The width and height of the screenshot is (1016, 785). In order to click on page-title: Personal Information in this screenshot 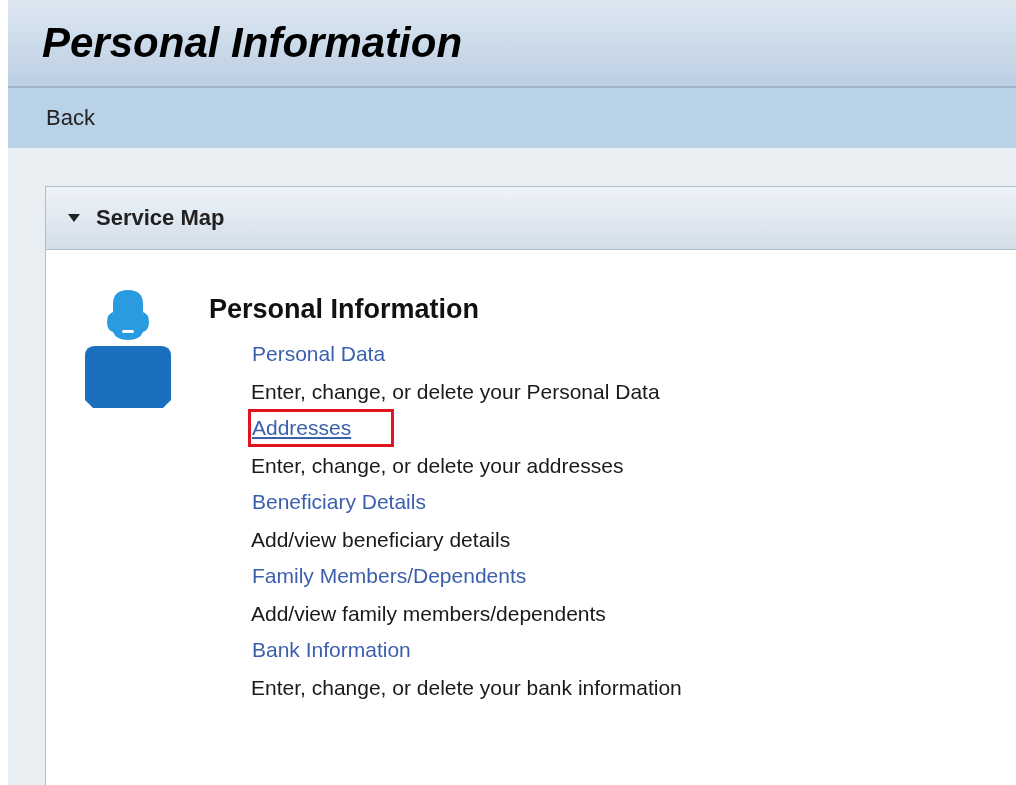, I will do `click(252, 43)`.